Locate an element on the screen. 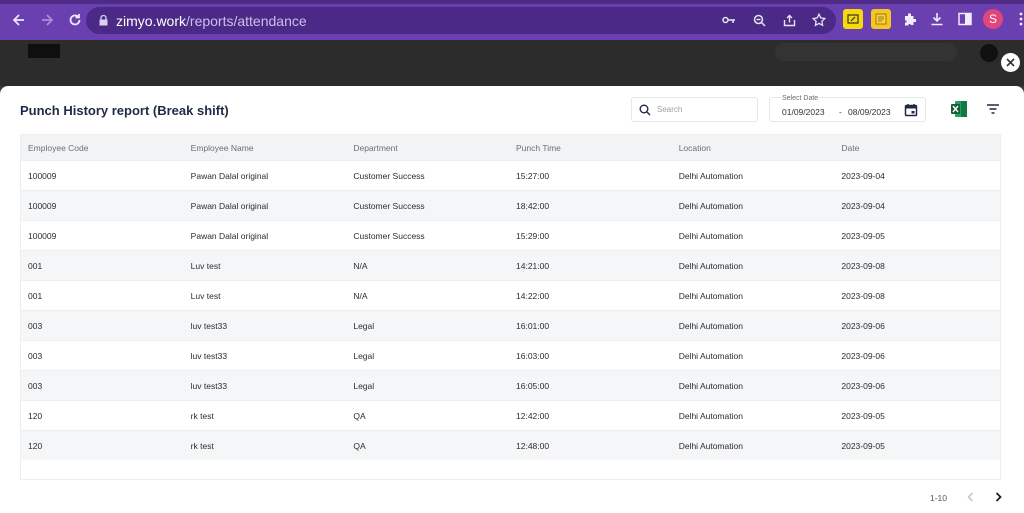 This screenshot has height=513, width=1024. tab-strip is located at coordinates (512, 2).